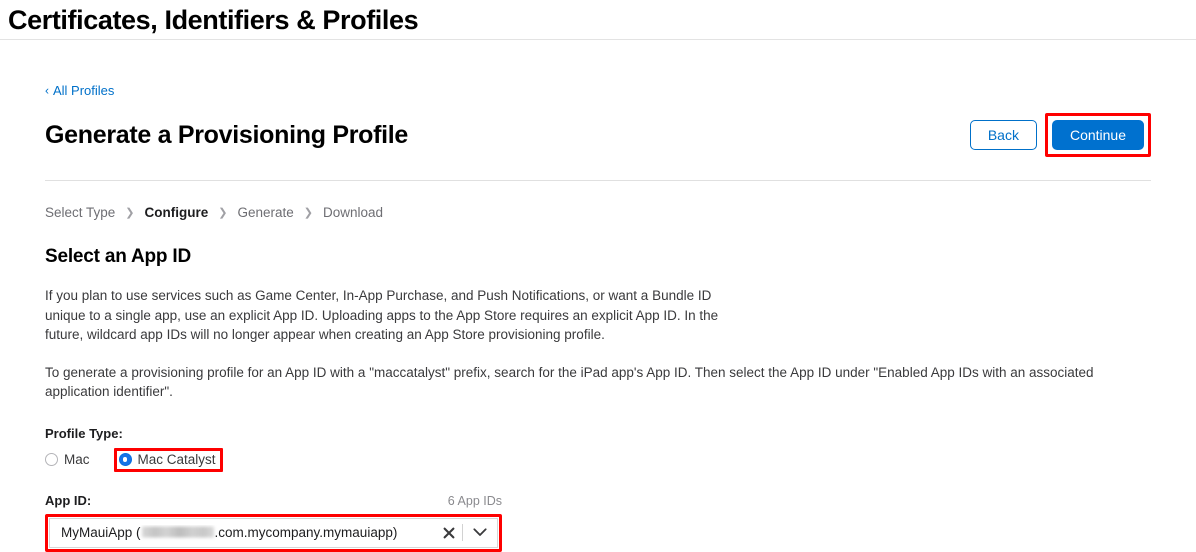 The height and width of the screenshot is (552, 1196). What do you see at coordinates (598, 70) in the screenshot?
I see `back-link-row: ‹ All Profiles` at bounding box center [598, 70].